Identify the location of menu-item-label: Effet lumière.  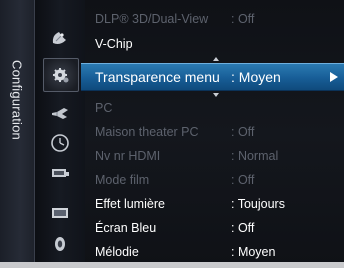
(130, 204).